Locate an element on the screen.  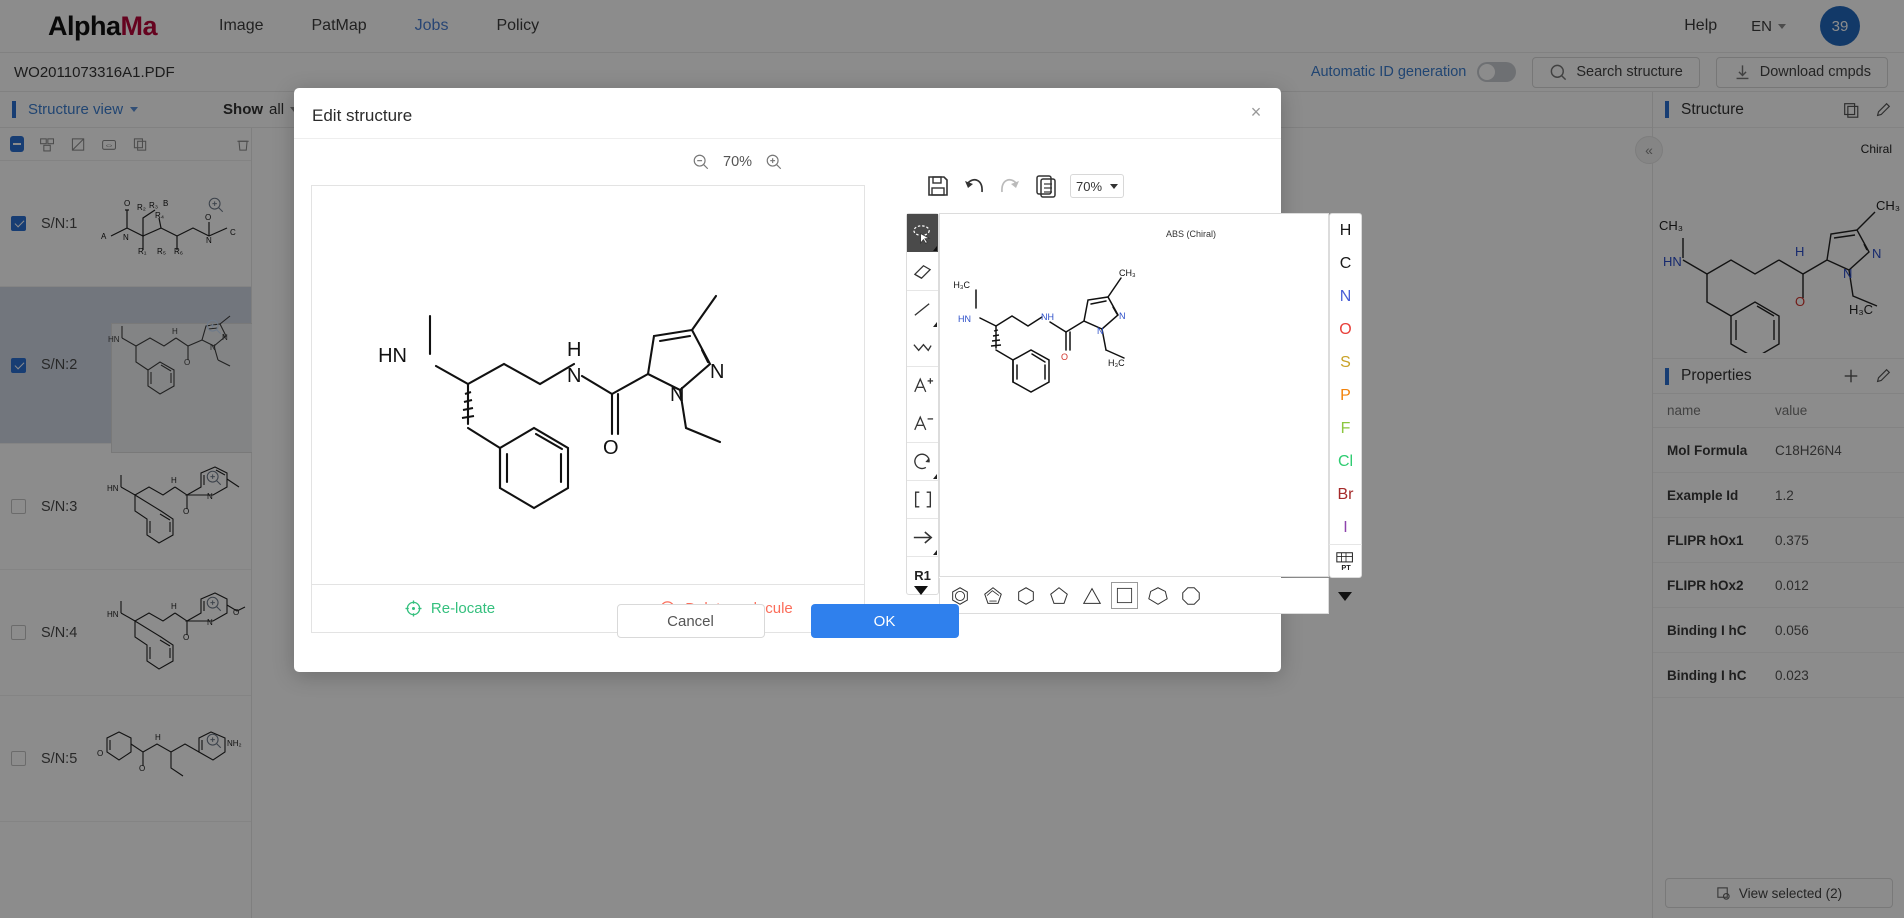
chain-tool is located at coordinates (922, 347).